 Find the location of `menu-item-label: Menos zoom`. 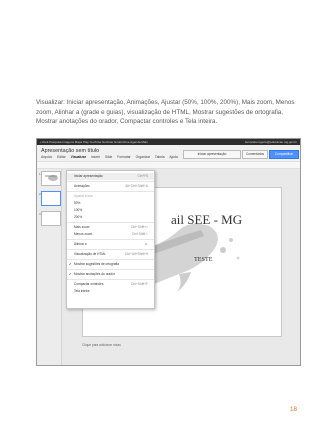

menu-item-label: Menos zoom is located at coordinates (83, 234).